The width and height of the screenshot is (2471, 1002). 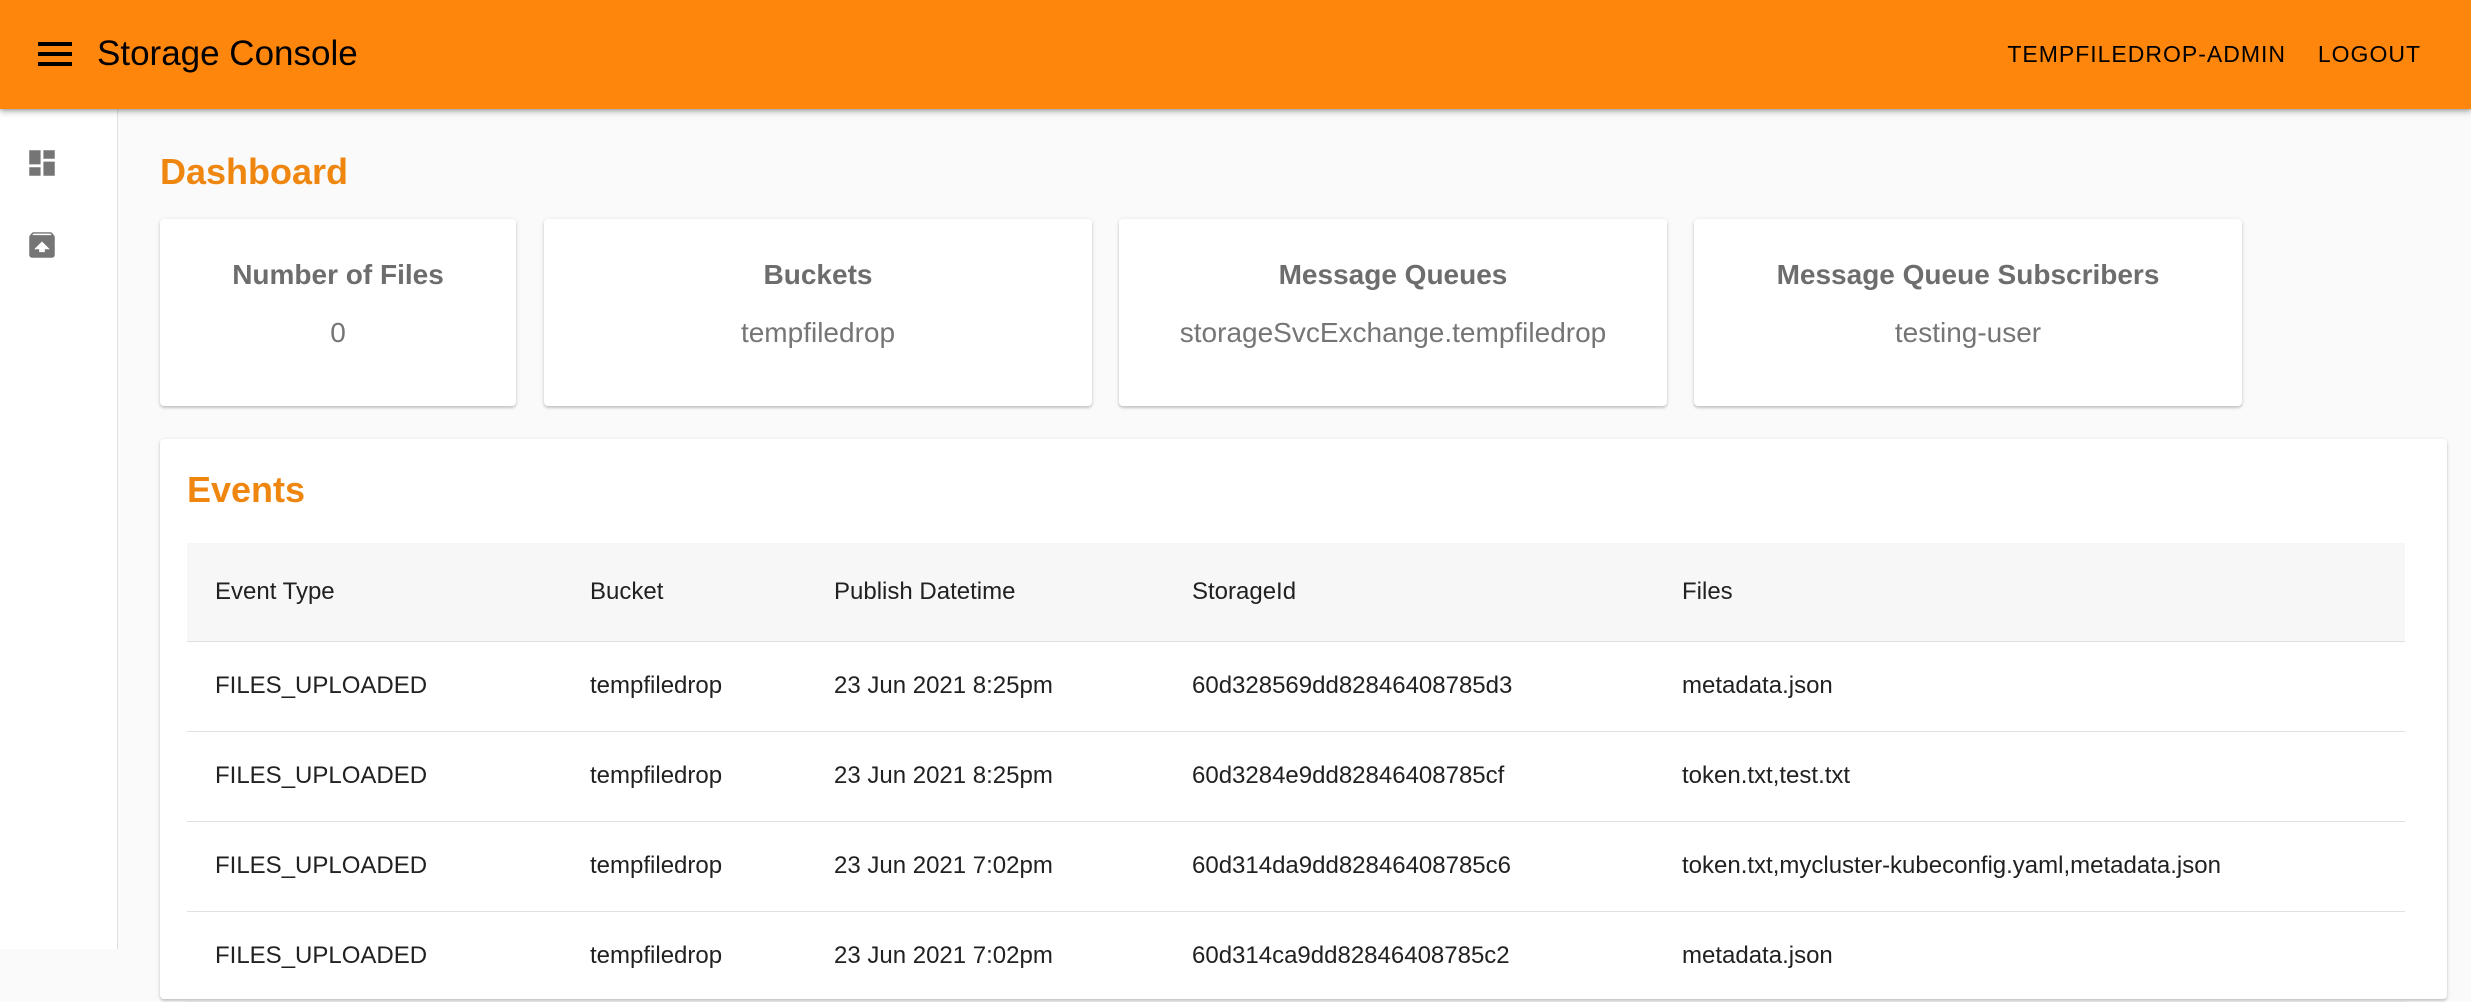 I want to click on stat-card-number-of-files: Number of Files 0, so click(x=338, y=312).